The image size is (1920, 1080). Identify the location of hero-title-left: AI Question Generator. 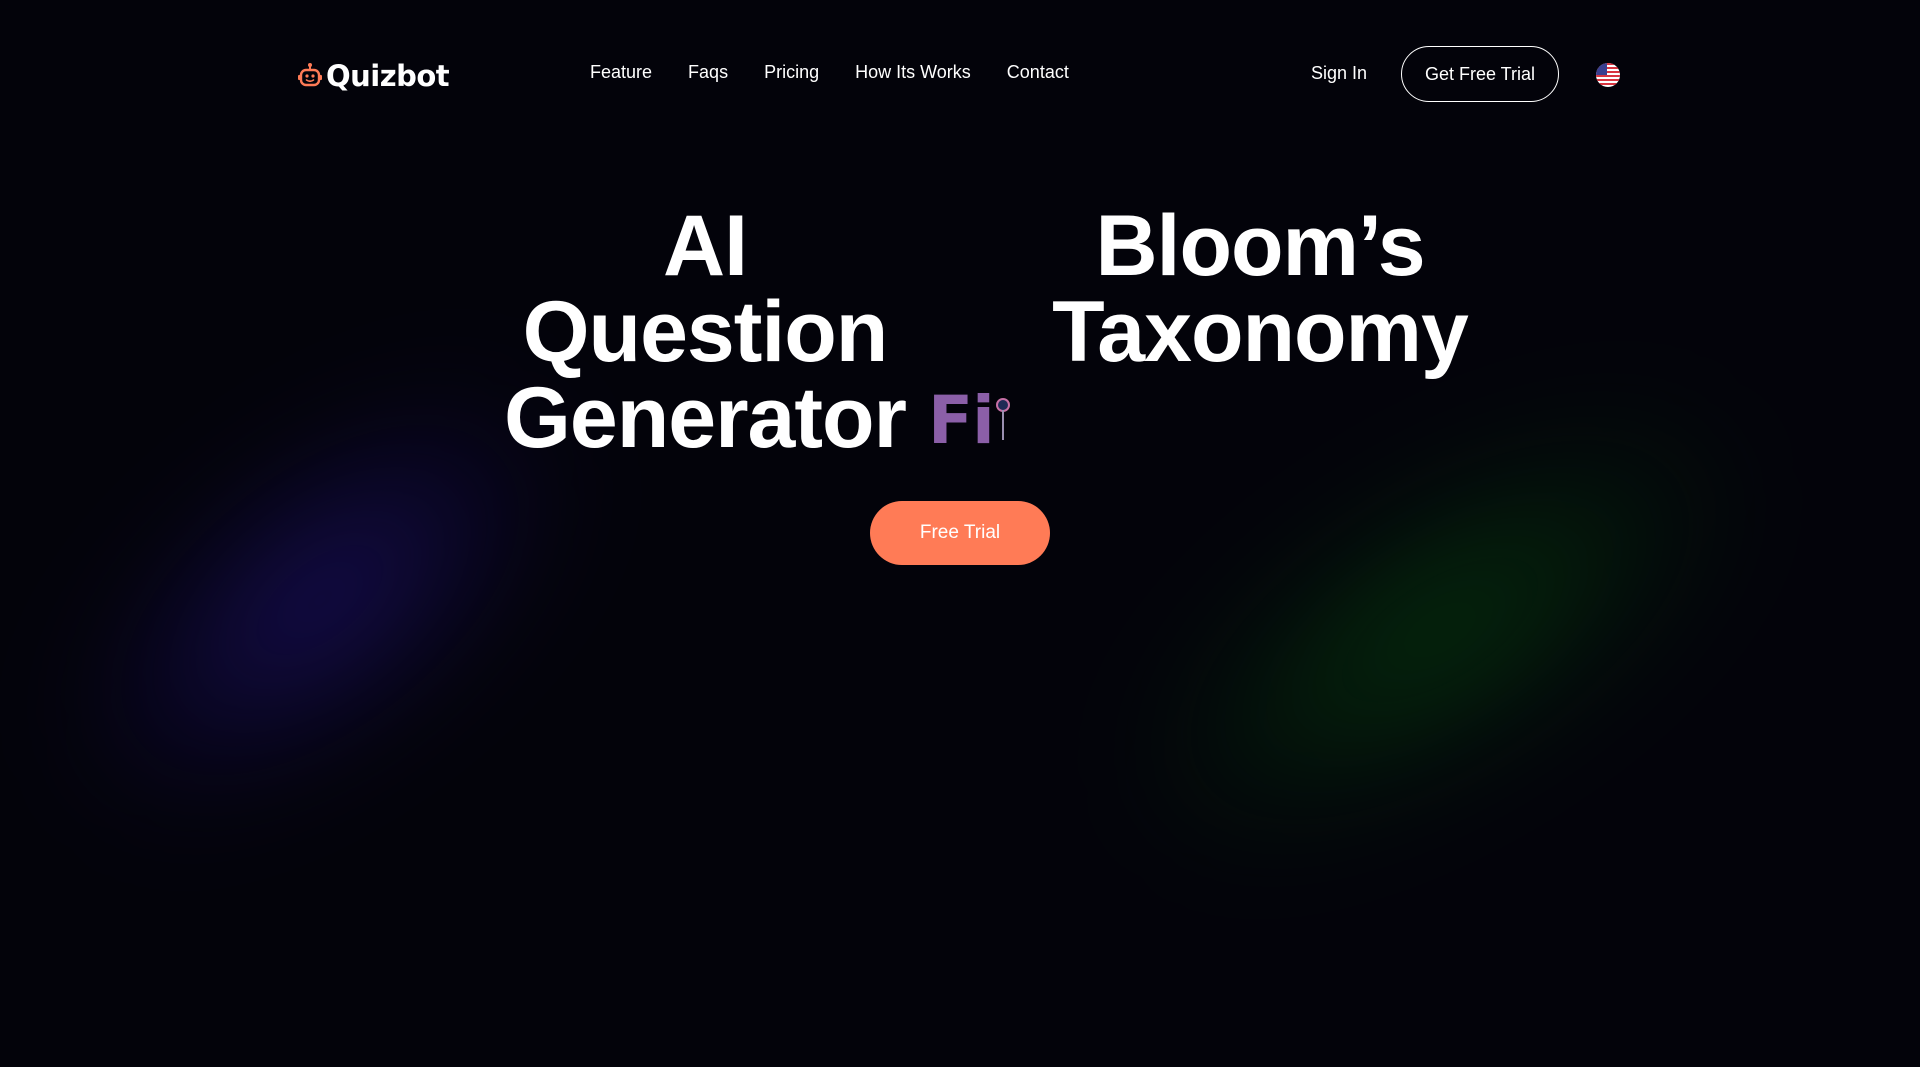
(705, 332).